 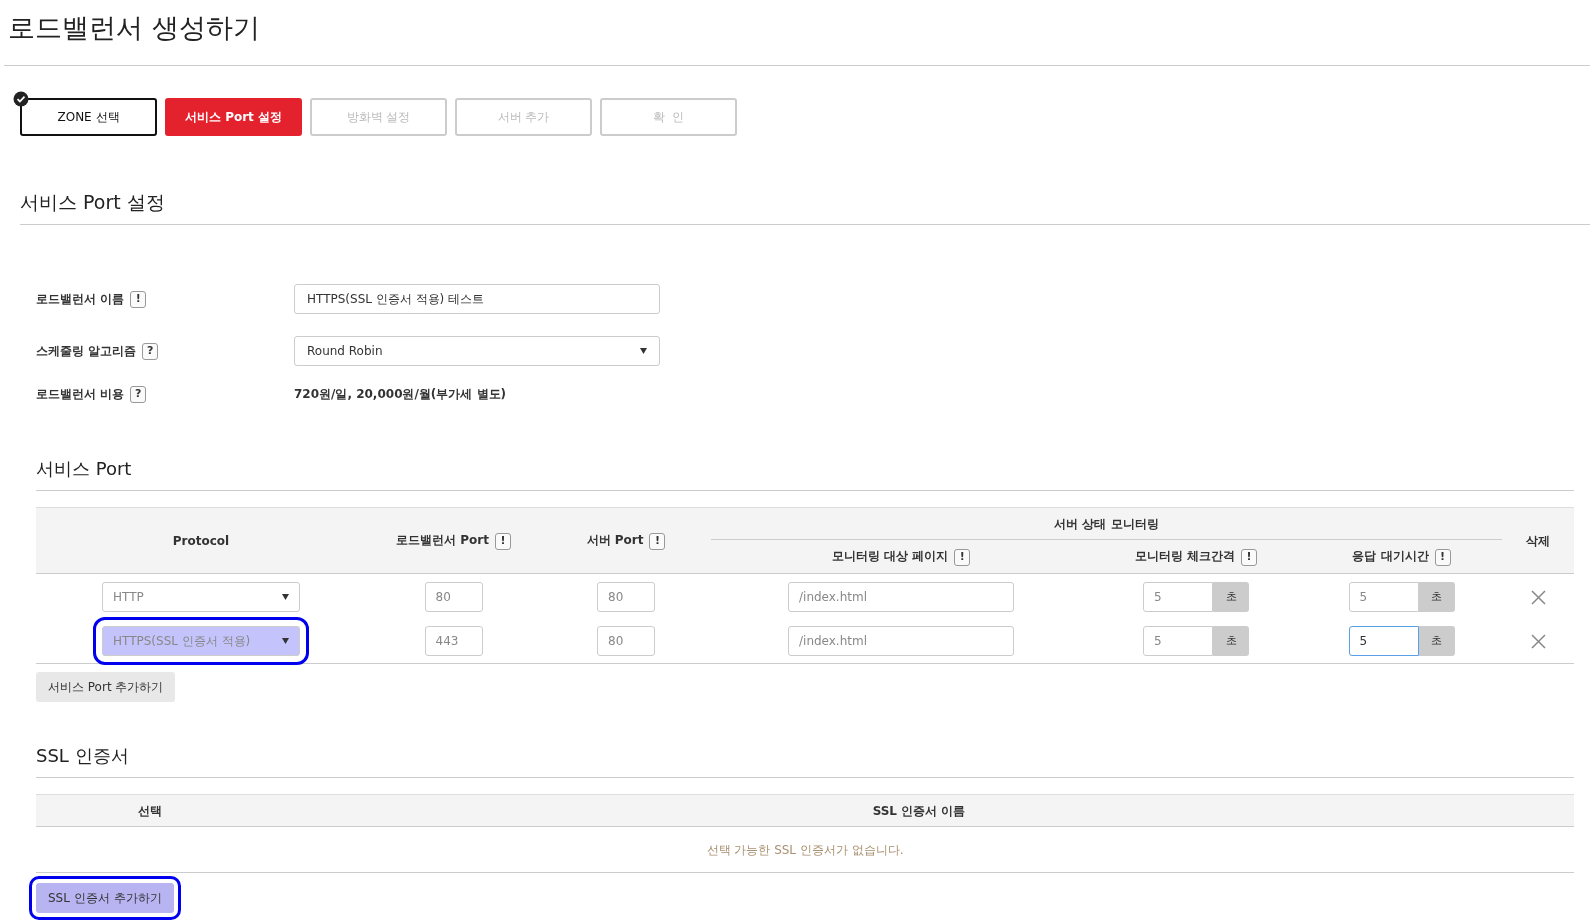 What do you see at coordinates (106, 687) in the screenshot?
I see `add-port-button: 서비스 Port 추가하기` at bounding box center [106, 687].